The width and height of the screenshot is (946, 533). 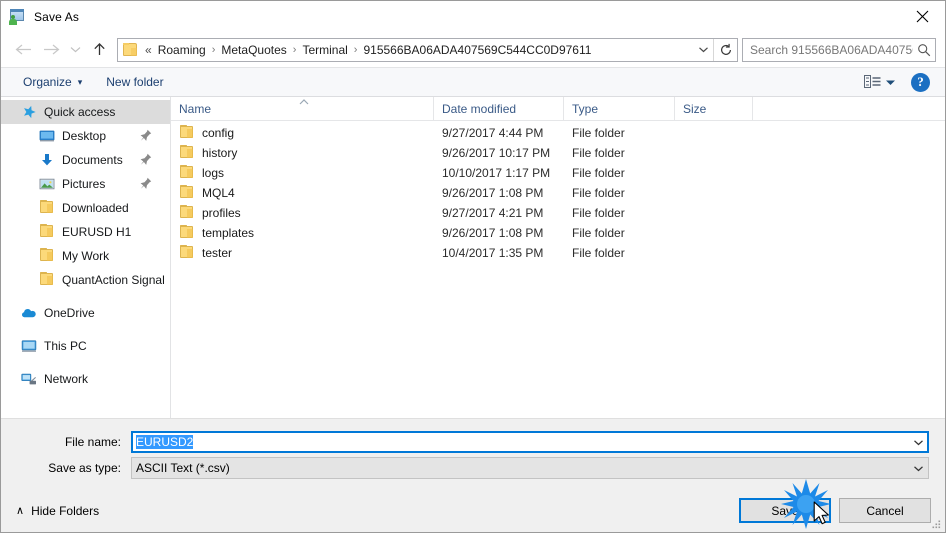 I want to click on sidebar-item-label: Quick access, so click(x=80, y=112).